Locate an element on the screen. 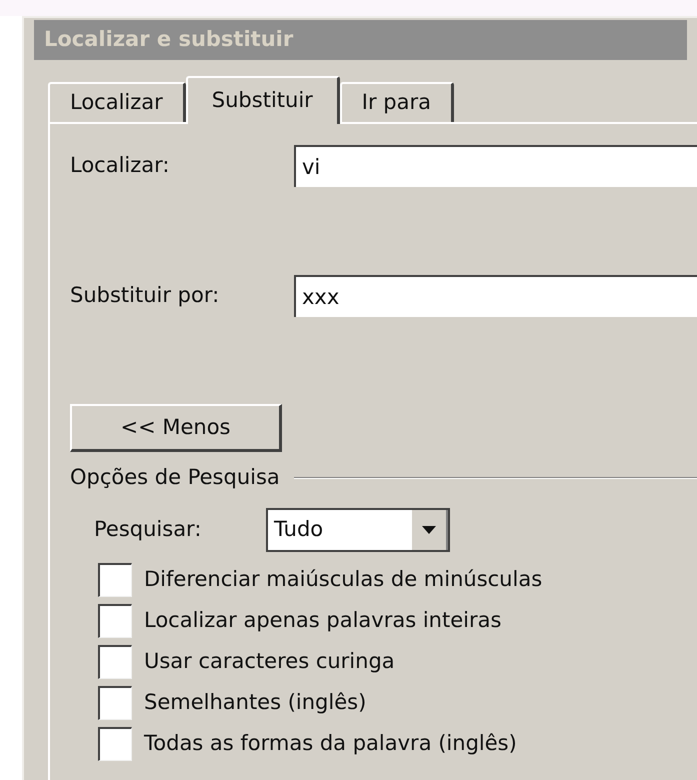 This screenshot has height=780, width=697. field-label: Localizar: is located at coordinates (120, 166).